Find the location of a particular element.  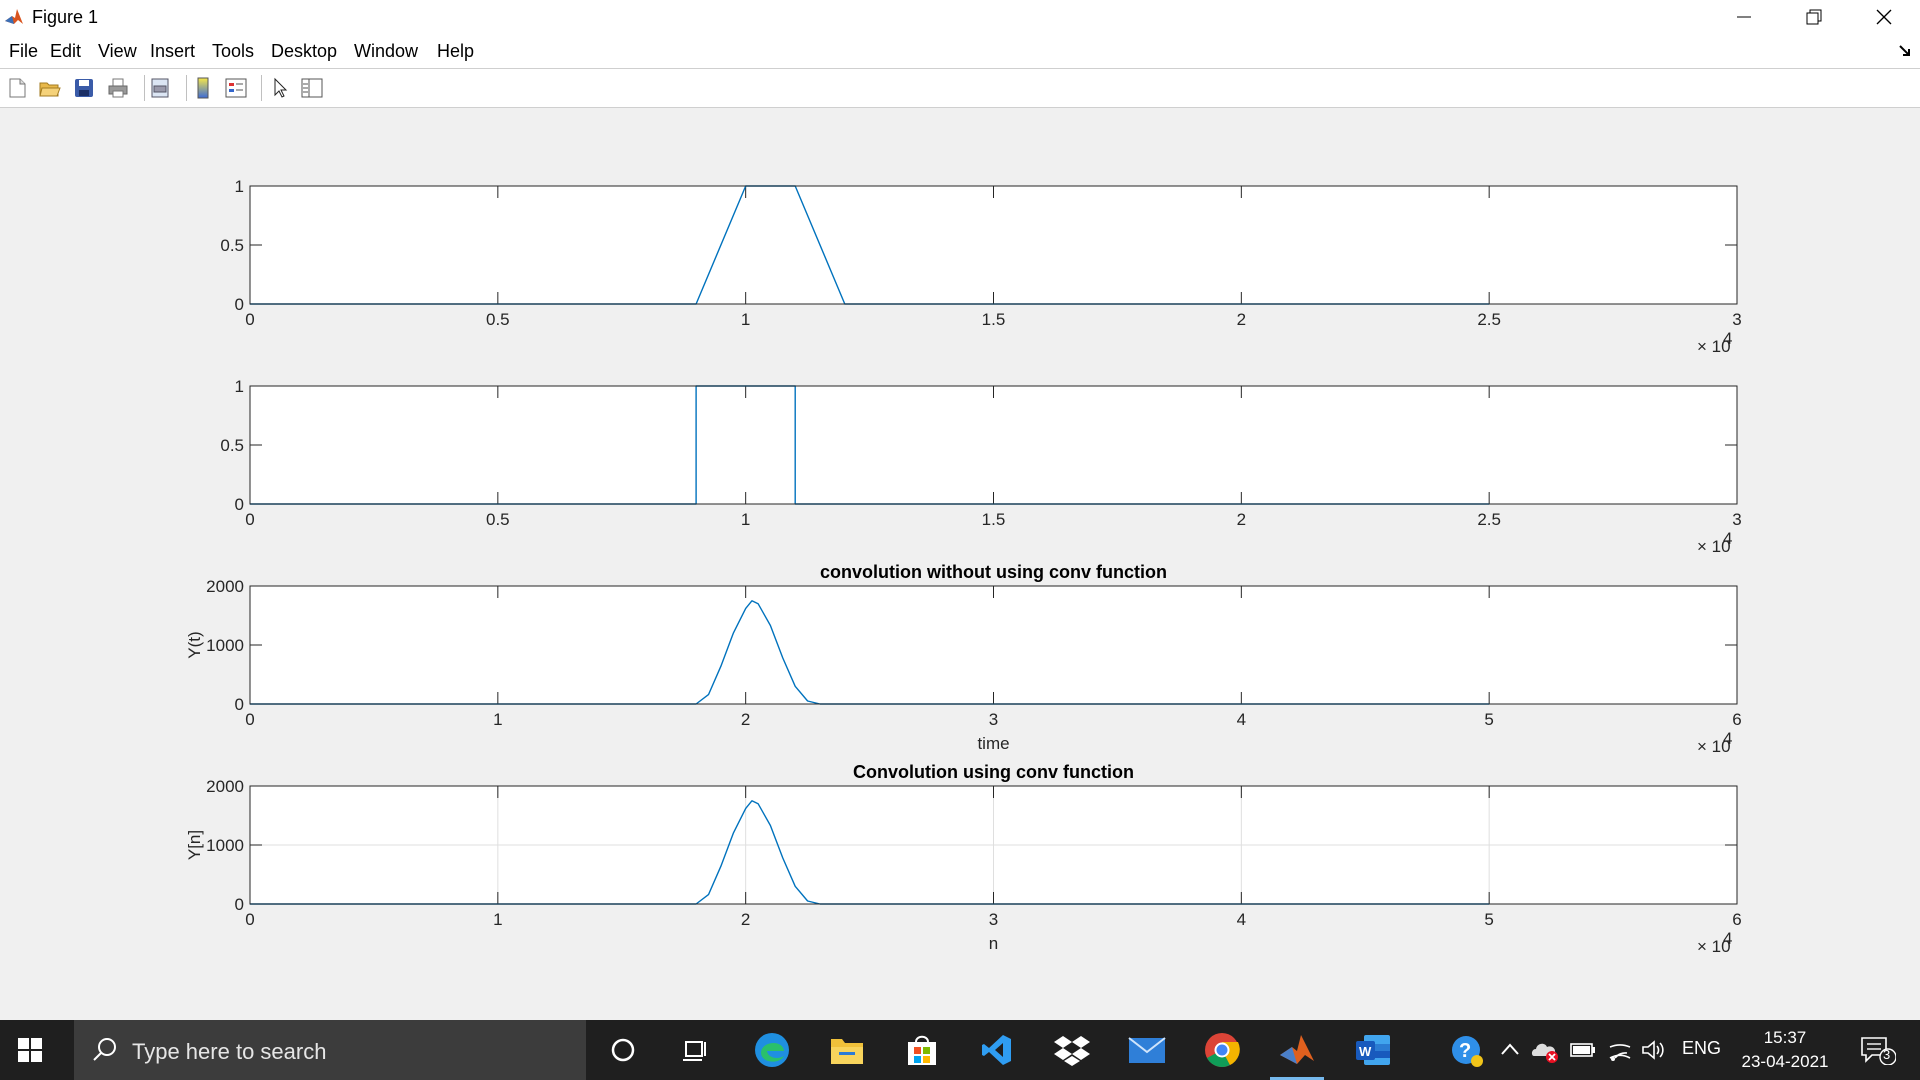

menu-help: Help is located at coordinates (455, 51).